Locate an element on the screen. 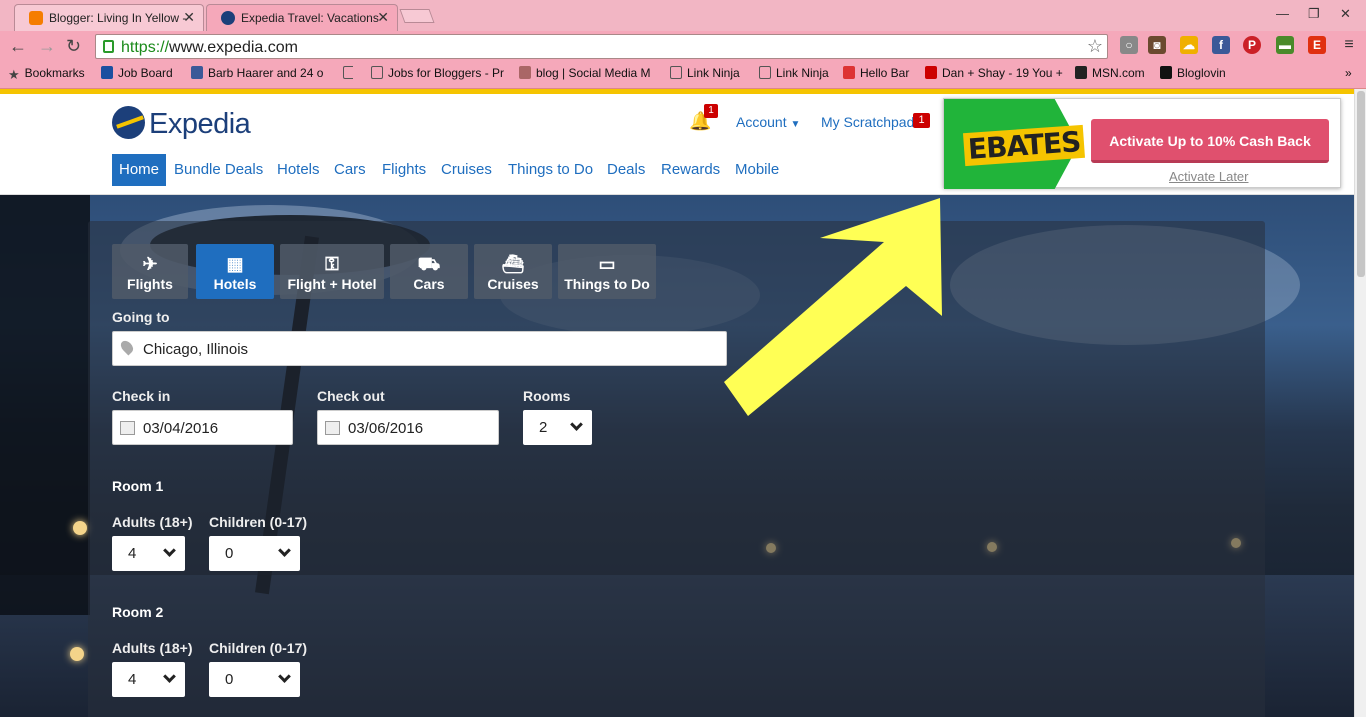  tab-hotels: ▦ Hotels is located at coordinates (235, 271).